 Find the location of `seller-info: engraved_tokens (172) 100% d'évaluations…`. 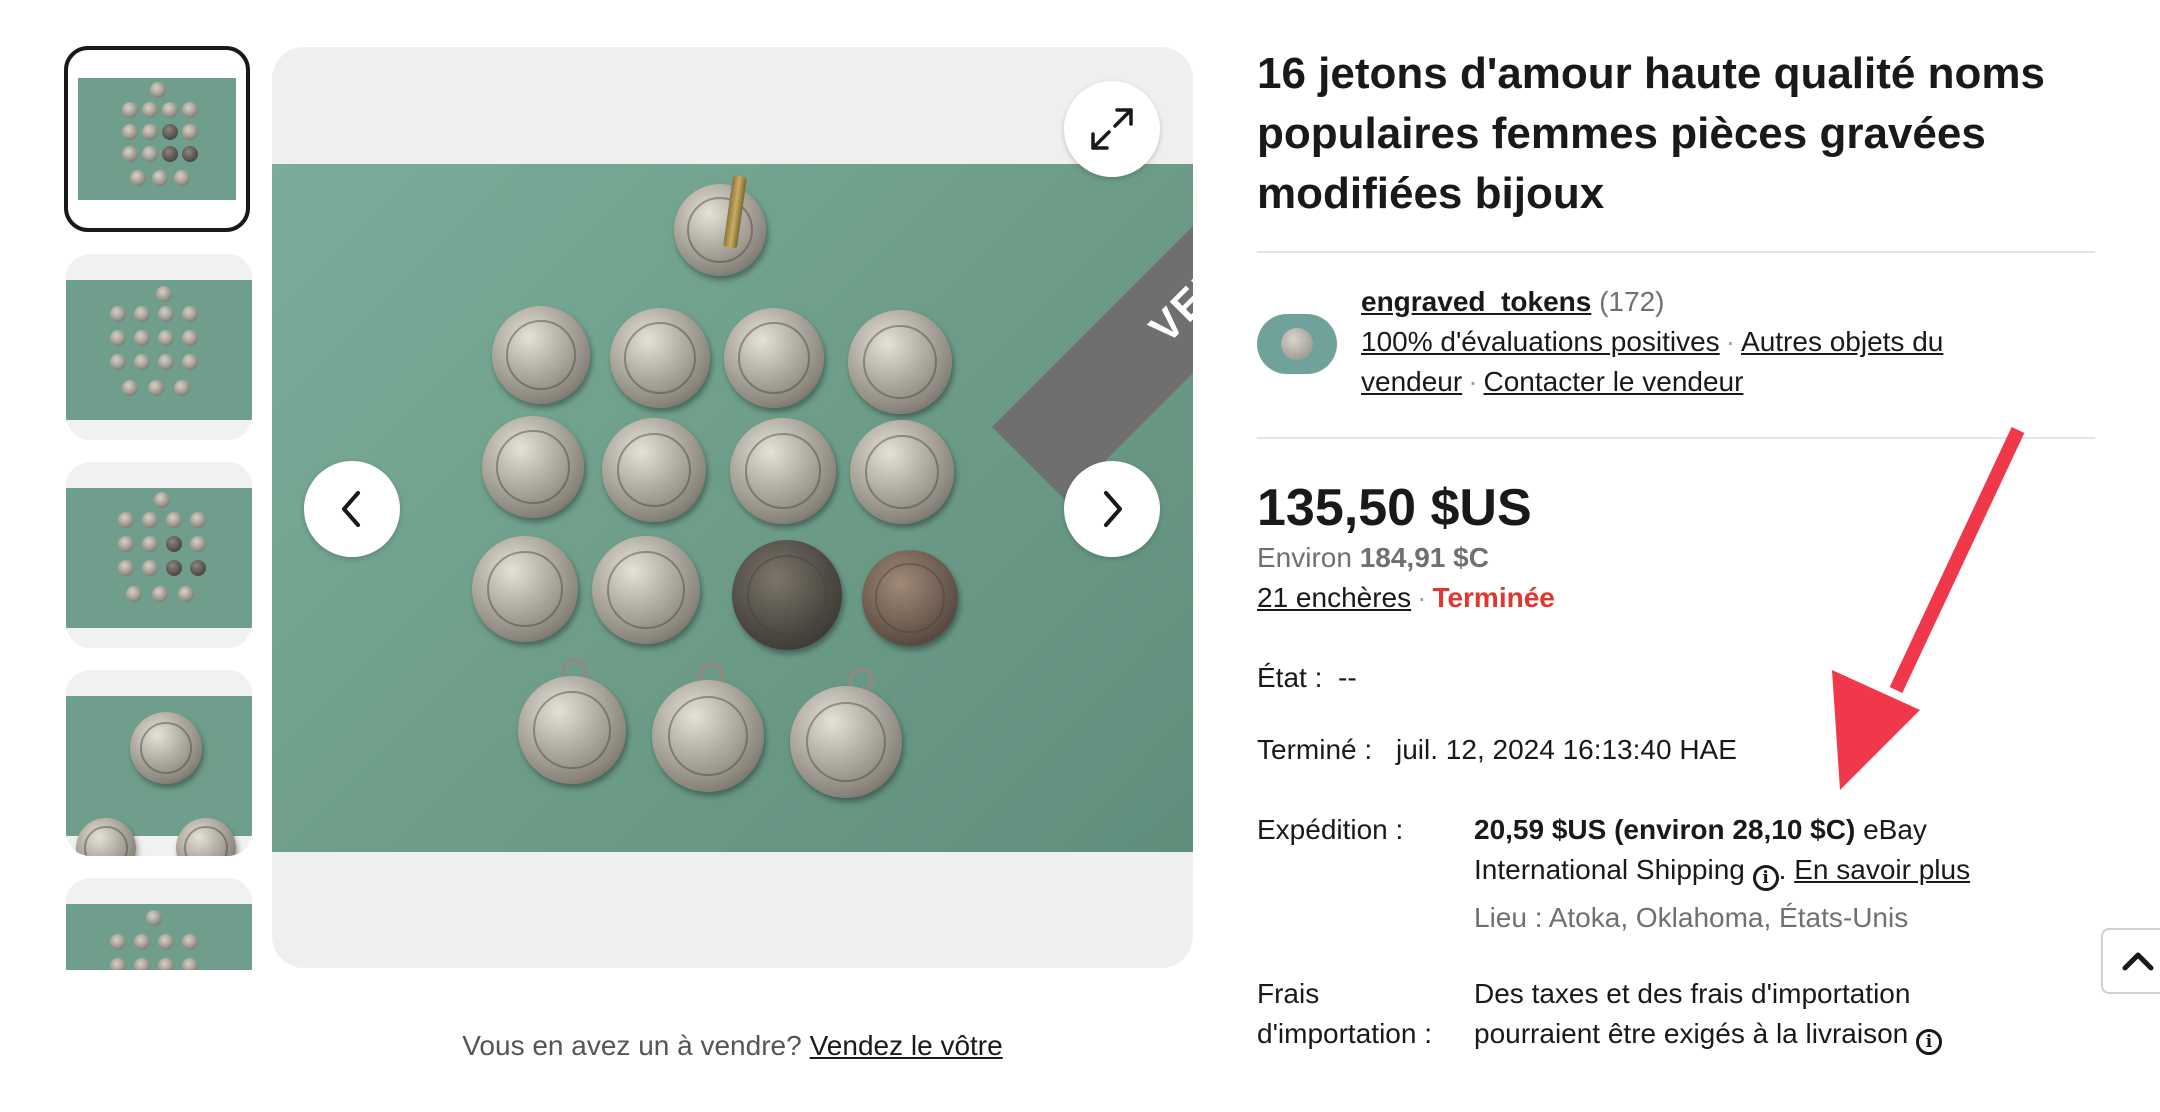

seller-info: engraved_tokens (172) 100% d'évaluations… is located at coordinates (1731, 342).